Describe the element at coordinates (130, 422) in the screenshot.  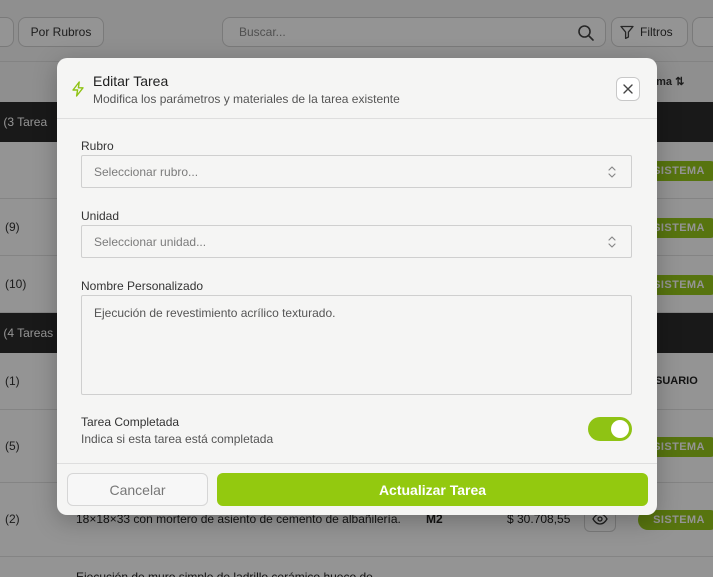
I see `tarea-completada-label: Tarea Completada` at that location.